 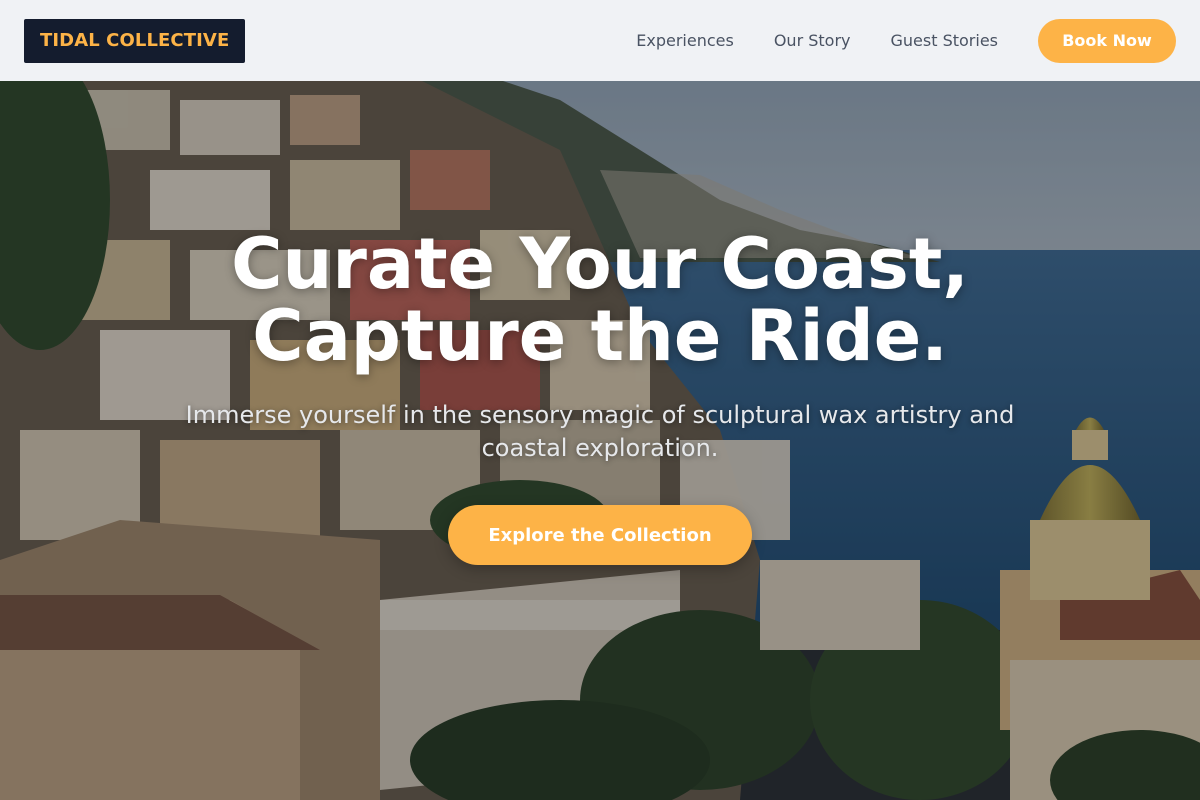 What do you see at coordinates (600, 336) in the screenshot?
I see `hero-title-line-2: Capture the Ride.` at bounding box center [600, 336].